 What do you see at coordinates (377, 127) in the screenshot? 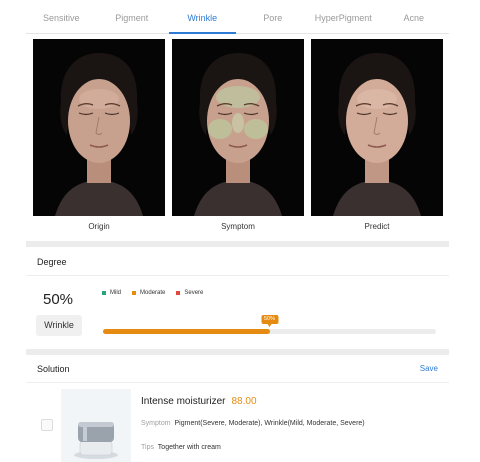
I see `predict-face-image` at bounding box center [377, 127].